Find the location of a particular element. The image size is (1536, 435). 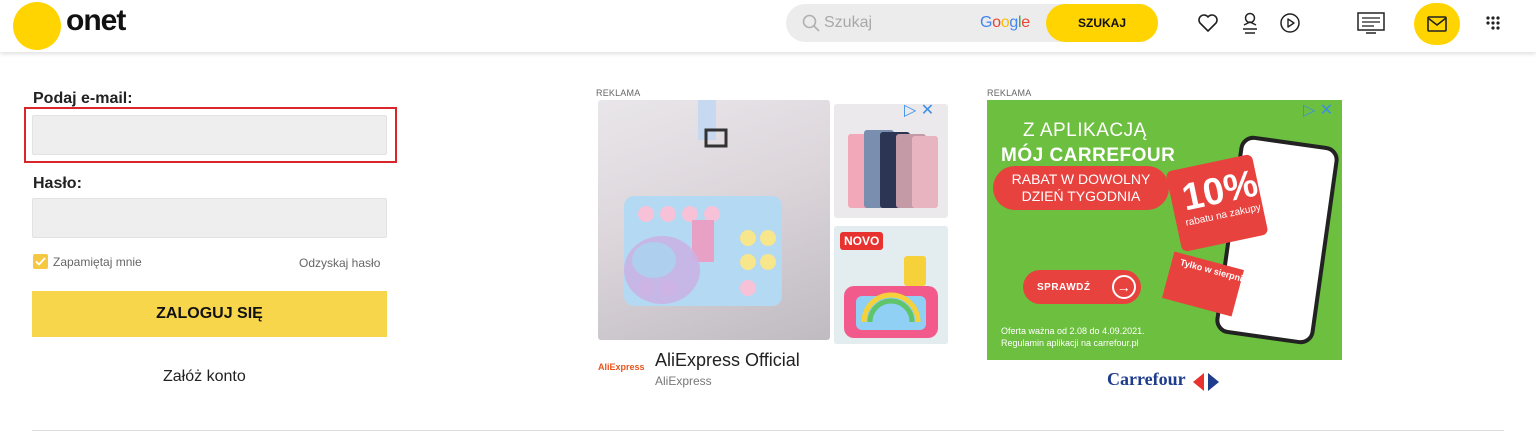

aliexpress-logo: AliExpress is located at coordinates (621, 367).